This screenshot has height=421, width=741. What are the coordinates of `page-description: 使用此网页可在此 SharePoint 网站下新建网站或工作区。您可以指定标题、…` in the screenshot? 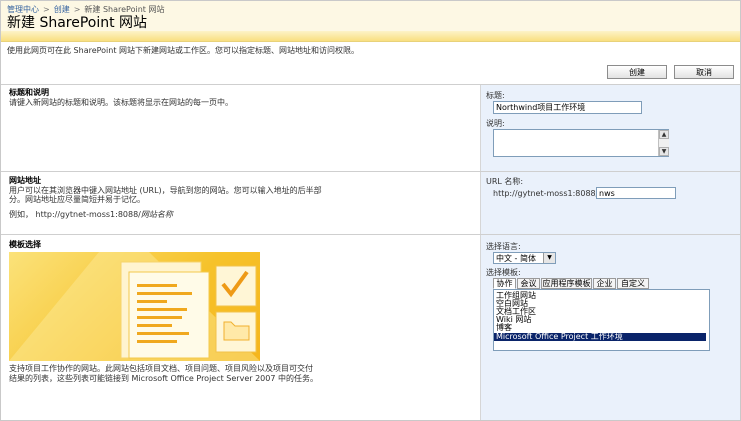 It's located at (183, 50).